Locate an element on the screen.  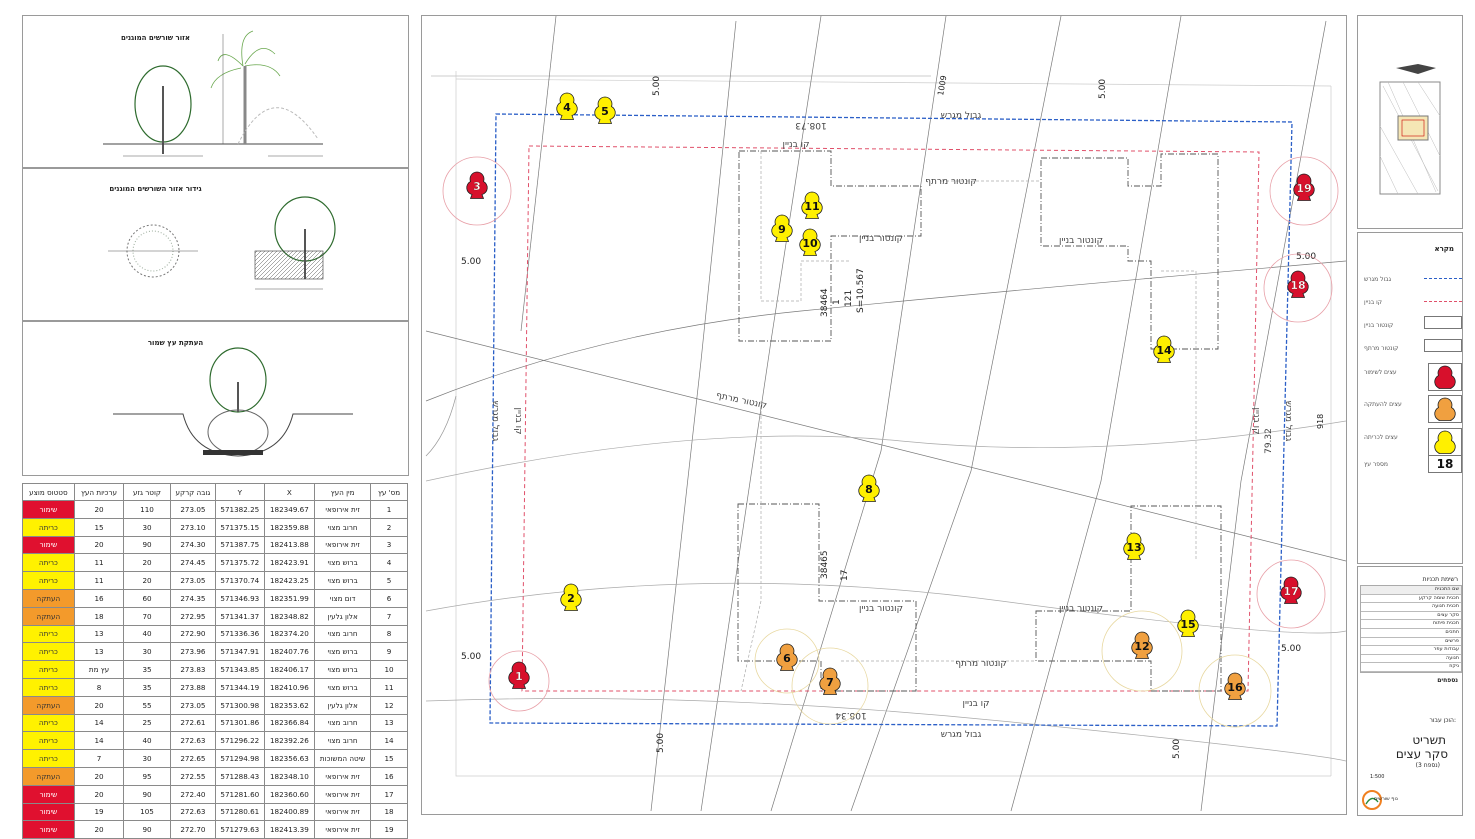
detail-panel-transplant: העתקת עץ שמור is located at coordinates (215, 398).